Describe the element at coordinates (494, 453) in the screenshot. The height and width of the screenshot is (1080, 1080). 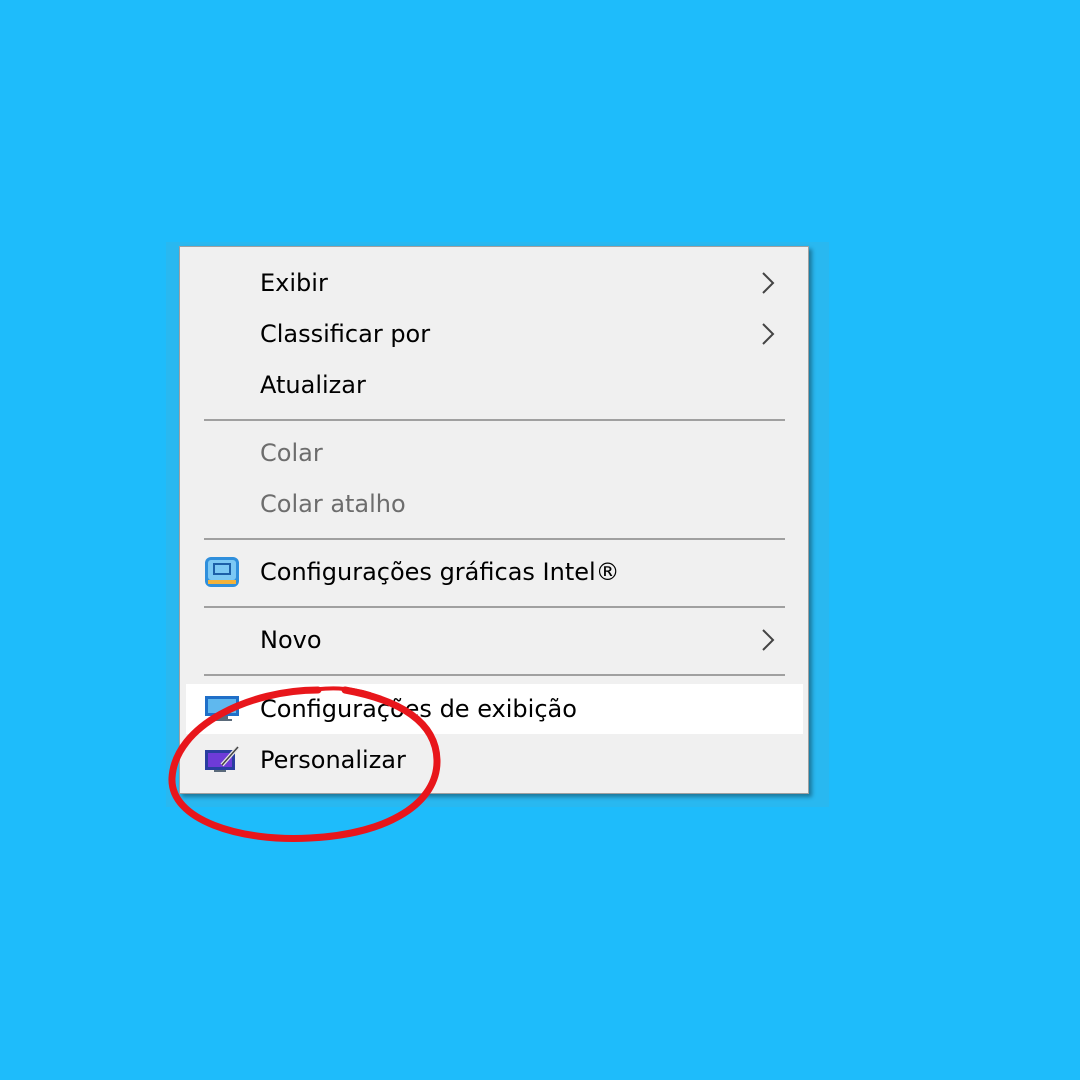
I see `menu-item-colar: Colar` at that location.